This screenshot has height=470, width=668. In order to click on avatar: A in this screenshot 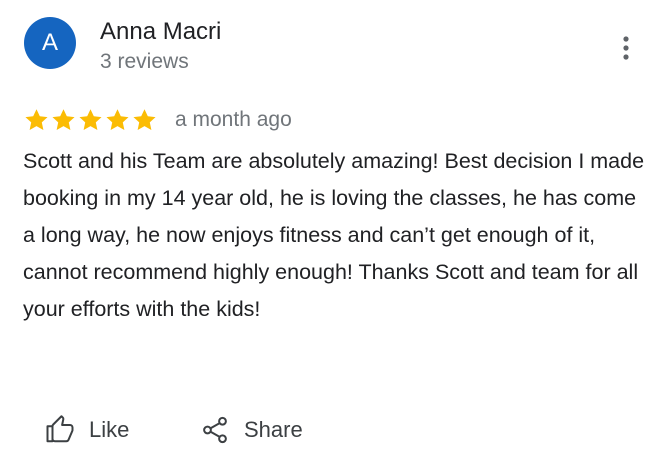, I will do `click(50, 43)`.